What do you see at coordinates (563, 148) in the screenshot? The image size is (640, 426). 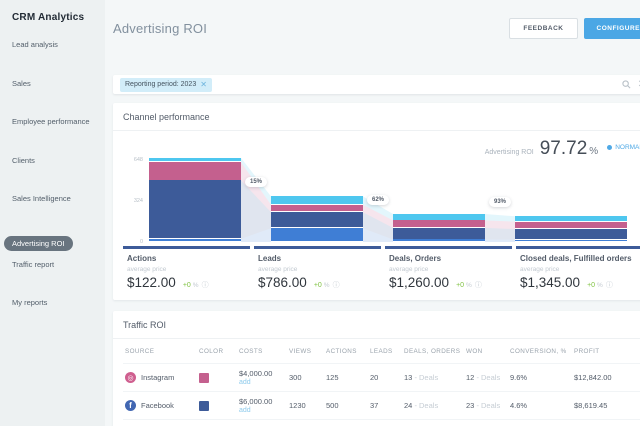 I see `roi-value: 97.72` at bounding box center [563, 148].